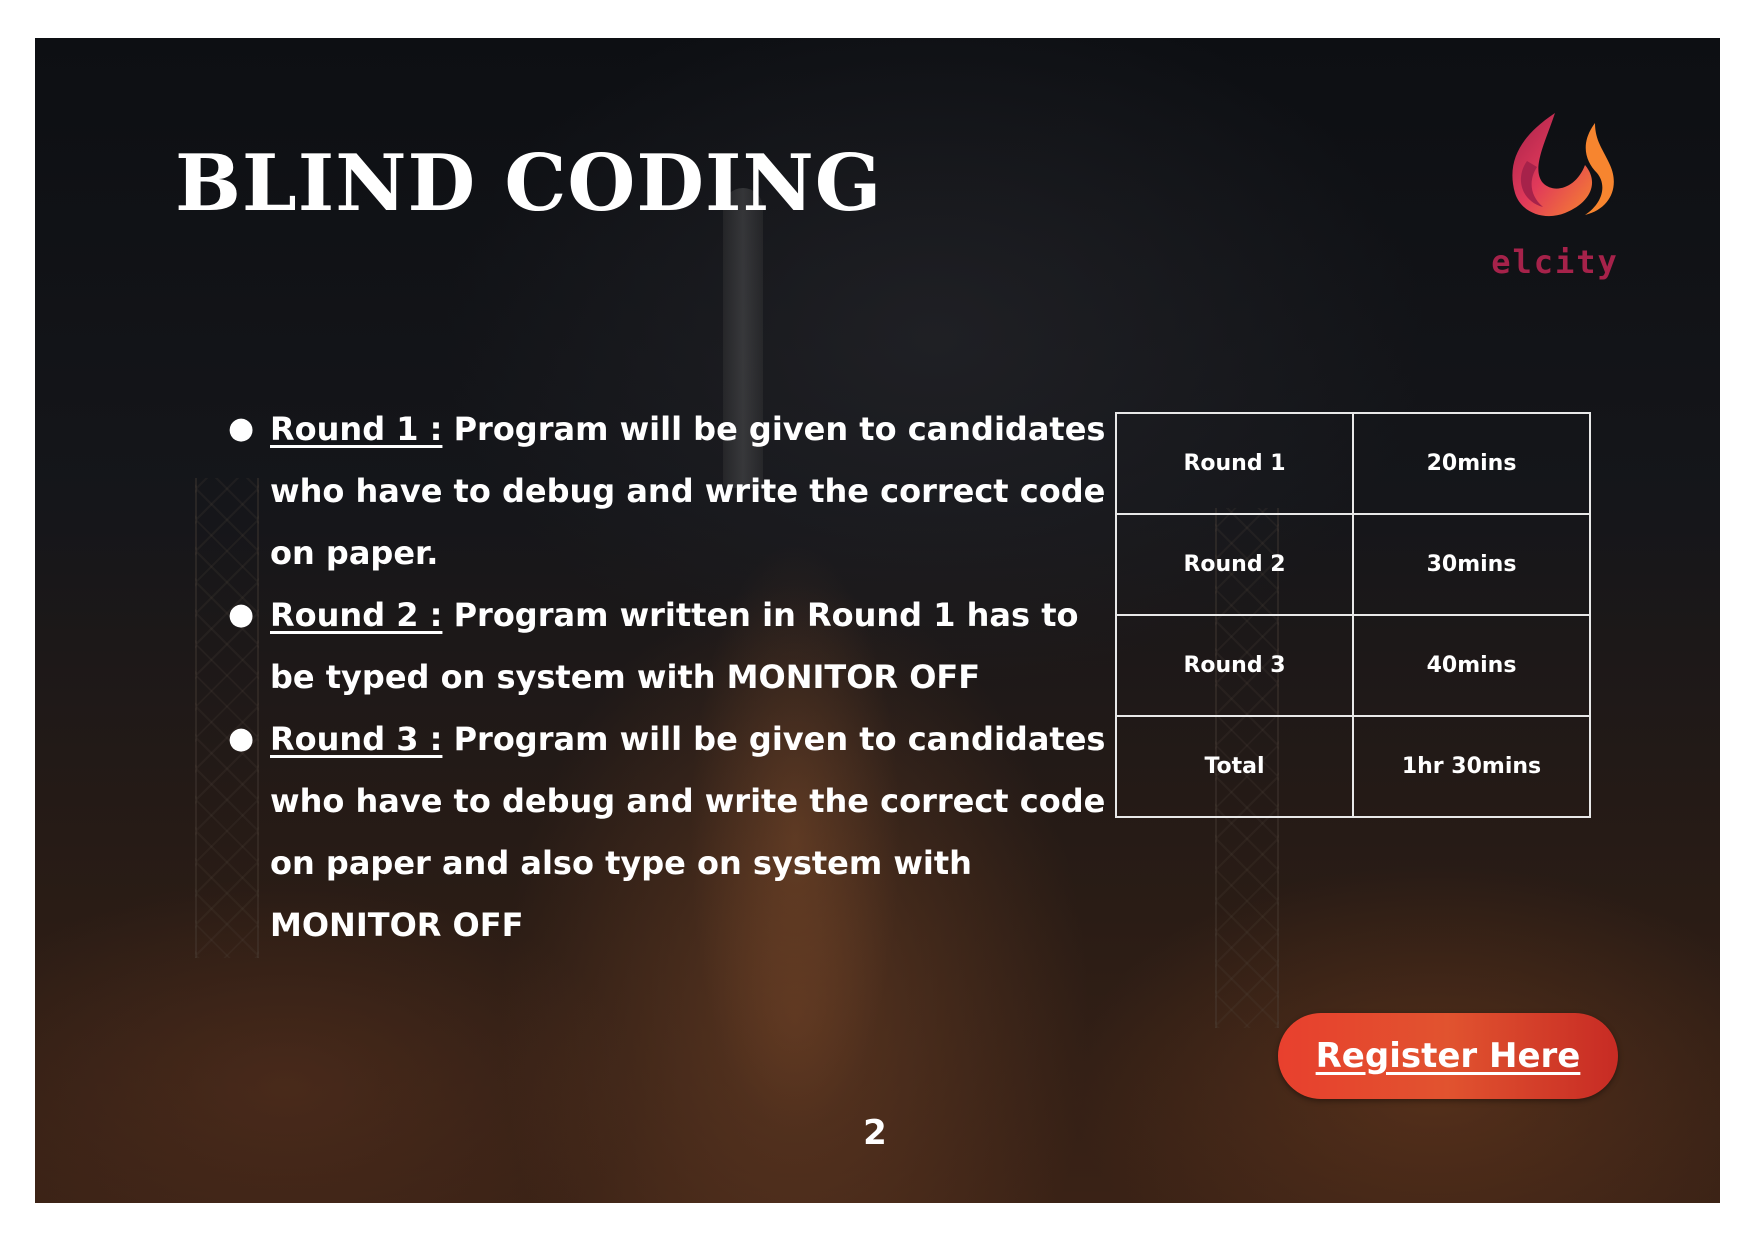 The image size is (1755, 1241). Describe the element at coordinates (1471, 463) in the screenshot. I see `duration-cell: 20mins` at that location.